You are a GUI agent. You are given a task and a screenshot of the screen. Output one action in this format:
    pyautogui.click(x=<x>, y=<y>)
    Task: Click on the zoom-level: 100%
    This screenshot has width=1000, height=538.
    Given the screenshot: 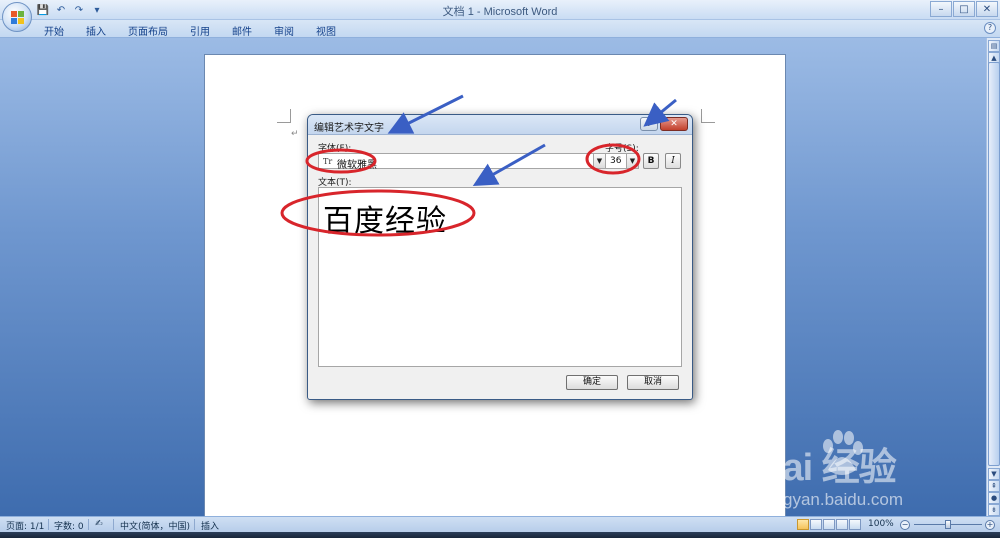 What is the action you would take?
    pyautogui.click(x=881, y=524)
    